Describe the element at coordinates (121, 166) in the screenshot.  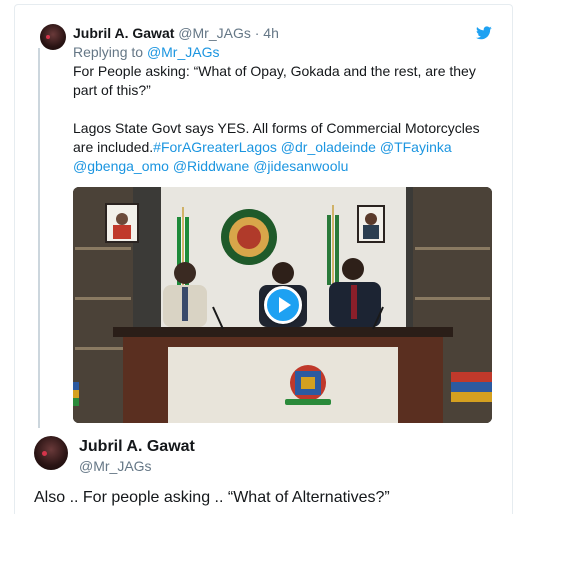
I see `mention-link: @gbenga_omo` at that location.